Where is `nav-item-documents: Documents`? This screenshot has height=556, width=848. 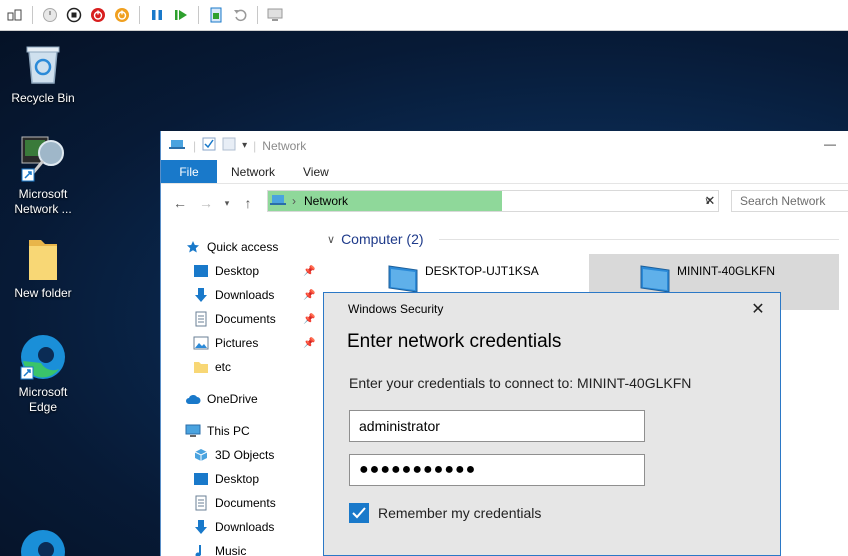 nav-item-documents: Documents is located at coordinates (234, 319).